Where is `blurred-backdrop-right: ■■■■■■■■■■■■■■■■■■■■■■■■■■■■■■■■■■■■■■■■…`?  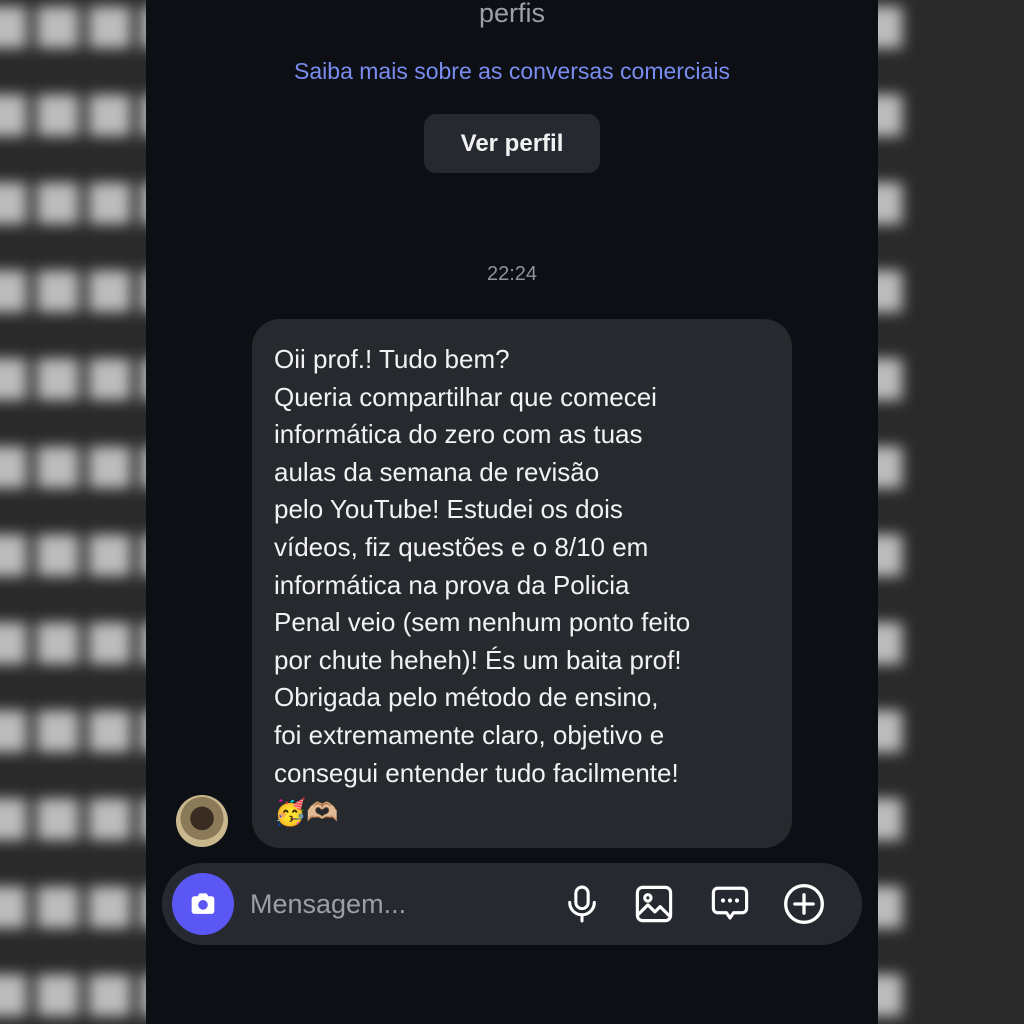
blurred-backdrop-right: ■■■■■■■■■■■■■■■■■■■■■■■■■■■■■■■■■■■■■■■■… is located at coordinates (951, 512).